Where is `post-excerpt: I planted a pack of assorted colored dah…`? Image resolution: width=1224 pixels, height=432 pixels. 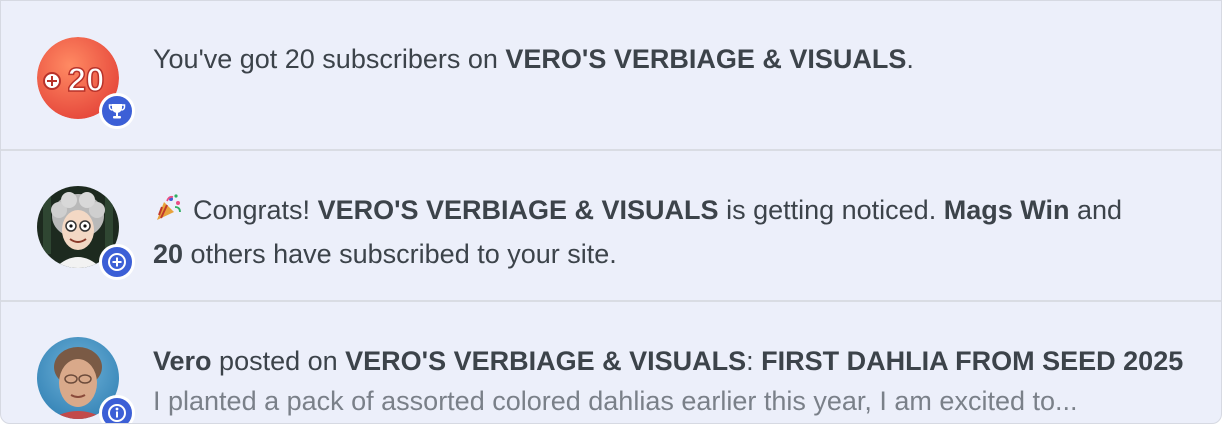
post-excerpt: I planted a pack of assorted colored dah… is located at coordinates (615, 401).